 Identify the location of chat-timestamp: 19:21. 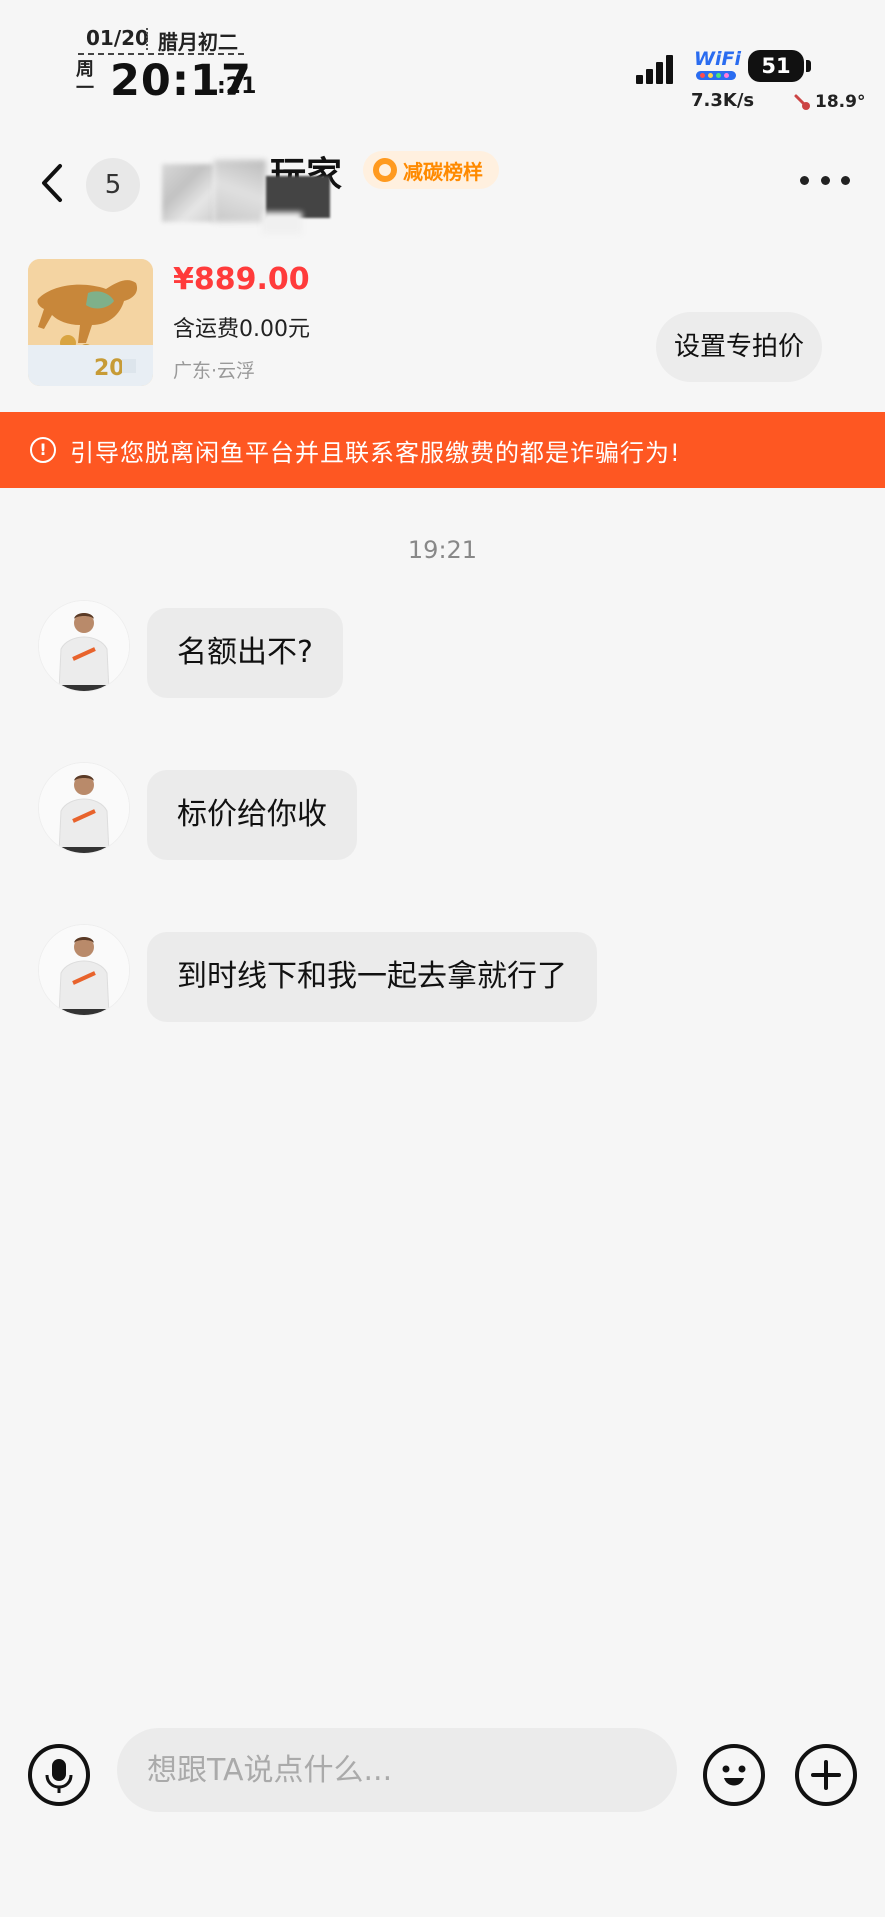
(442, 550).